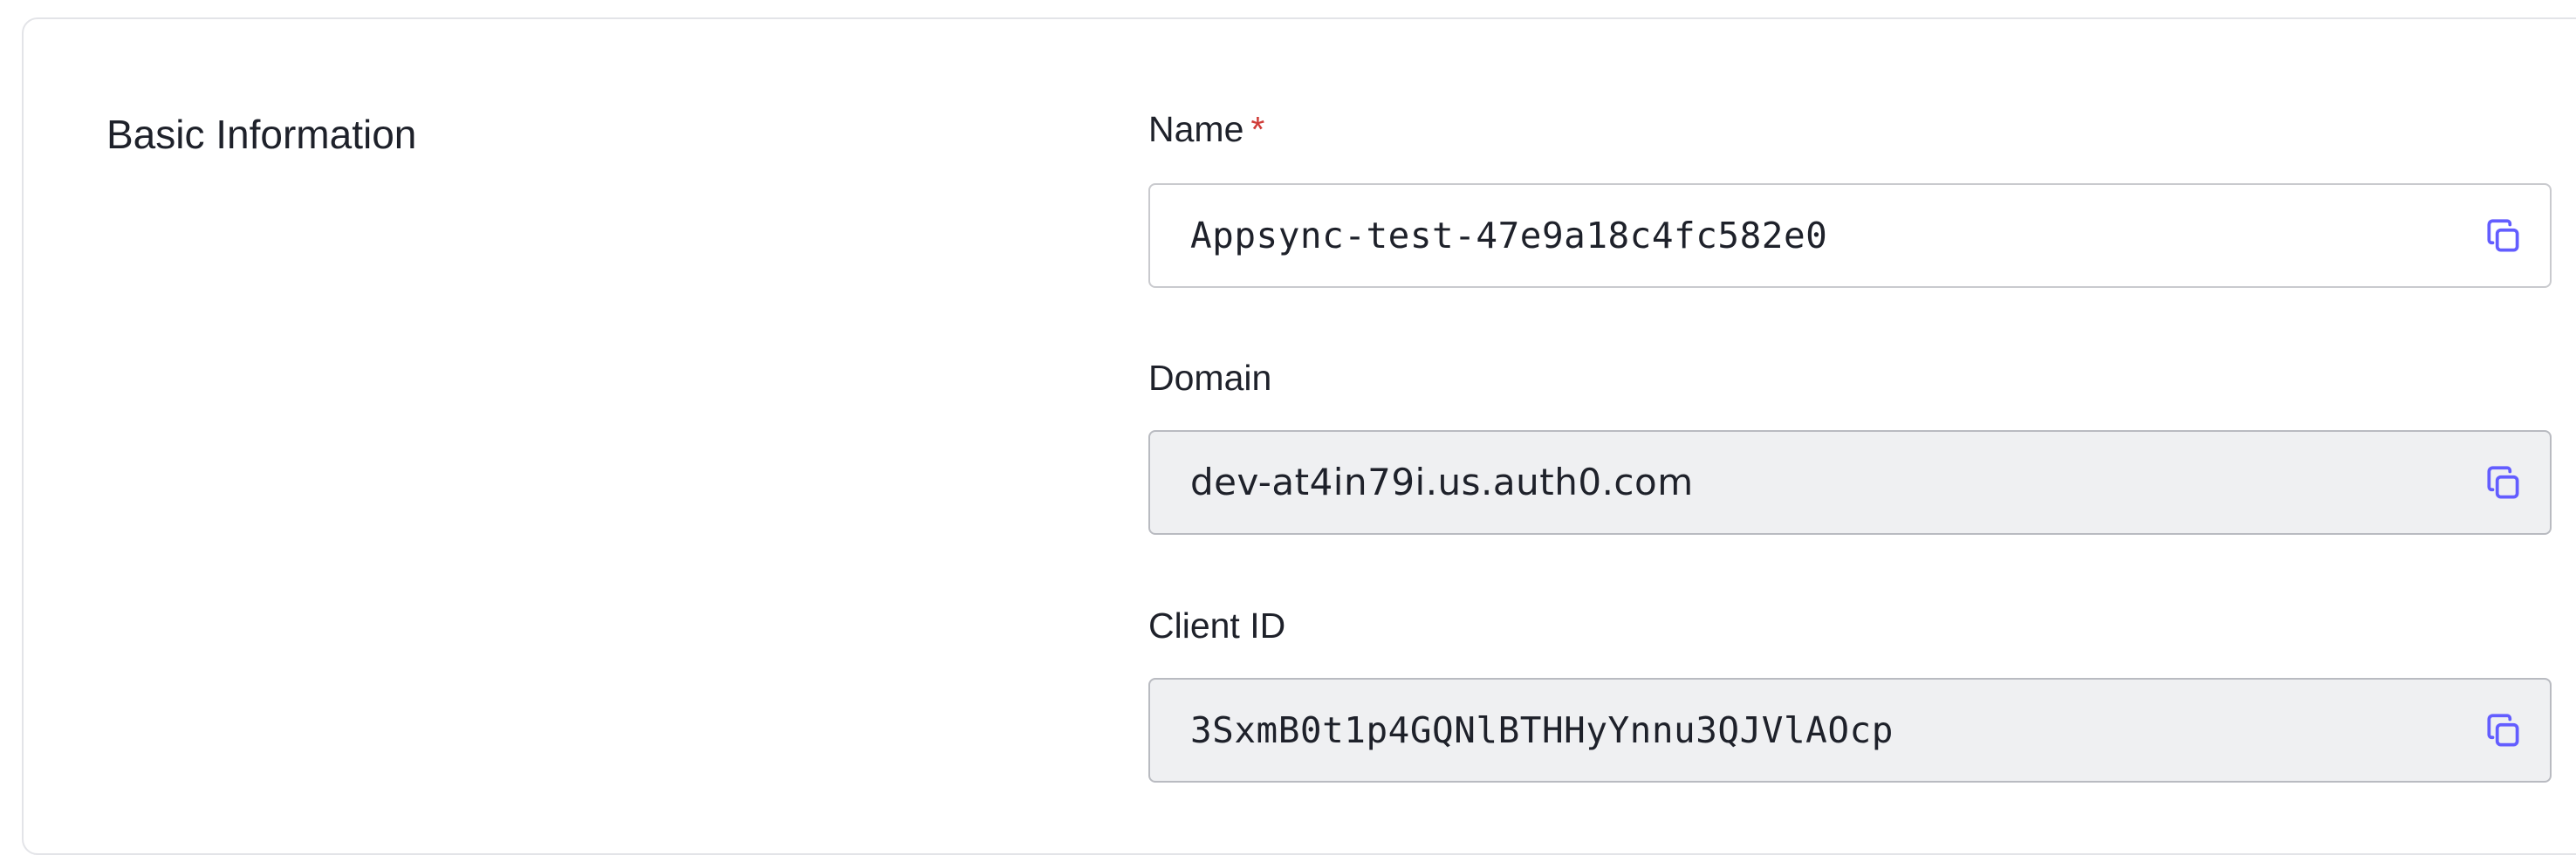  Describe the element at coordinates (261, 134) in the screenshot. I see `section-title: Basic Information` at that location.